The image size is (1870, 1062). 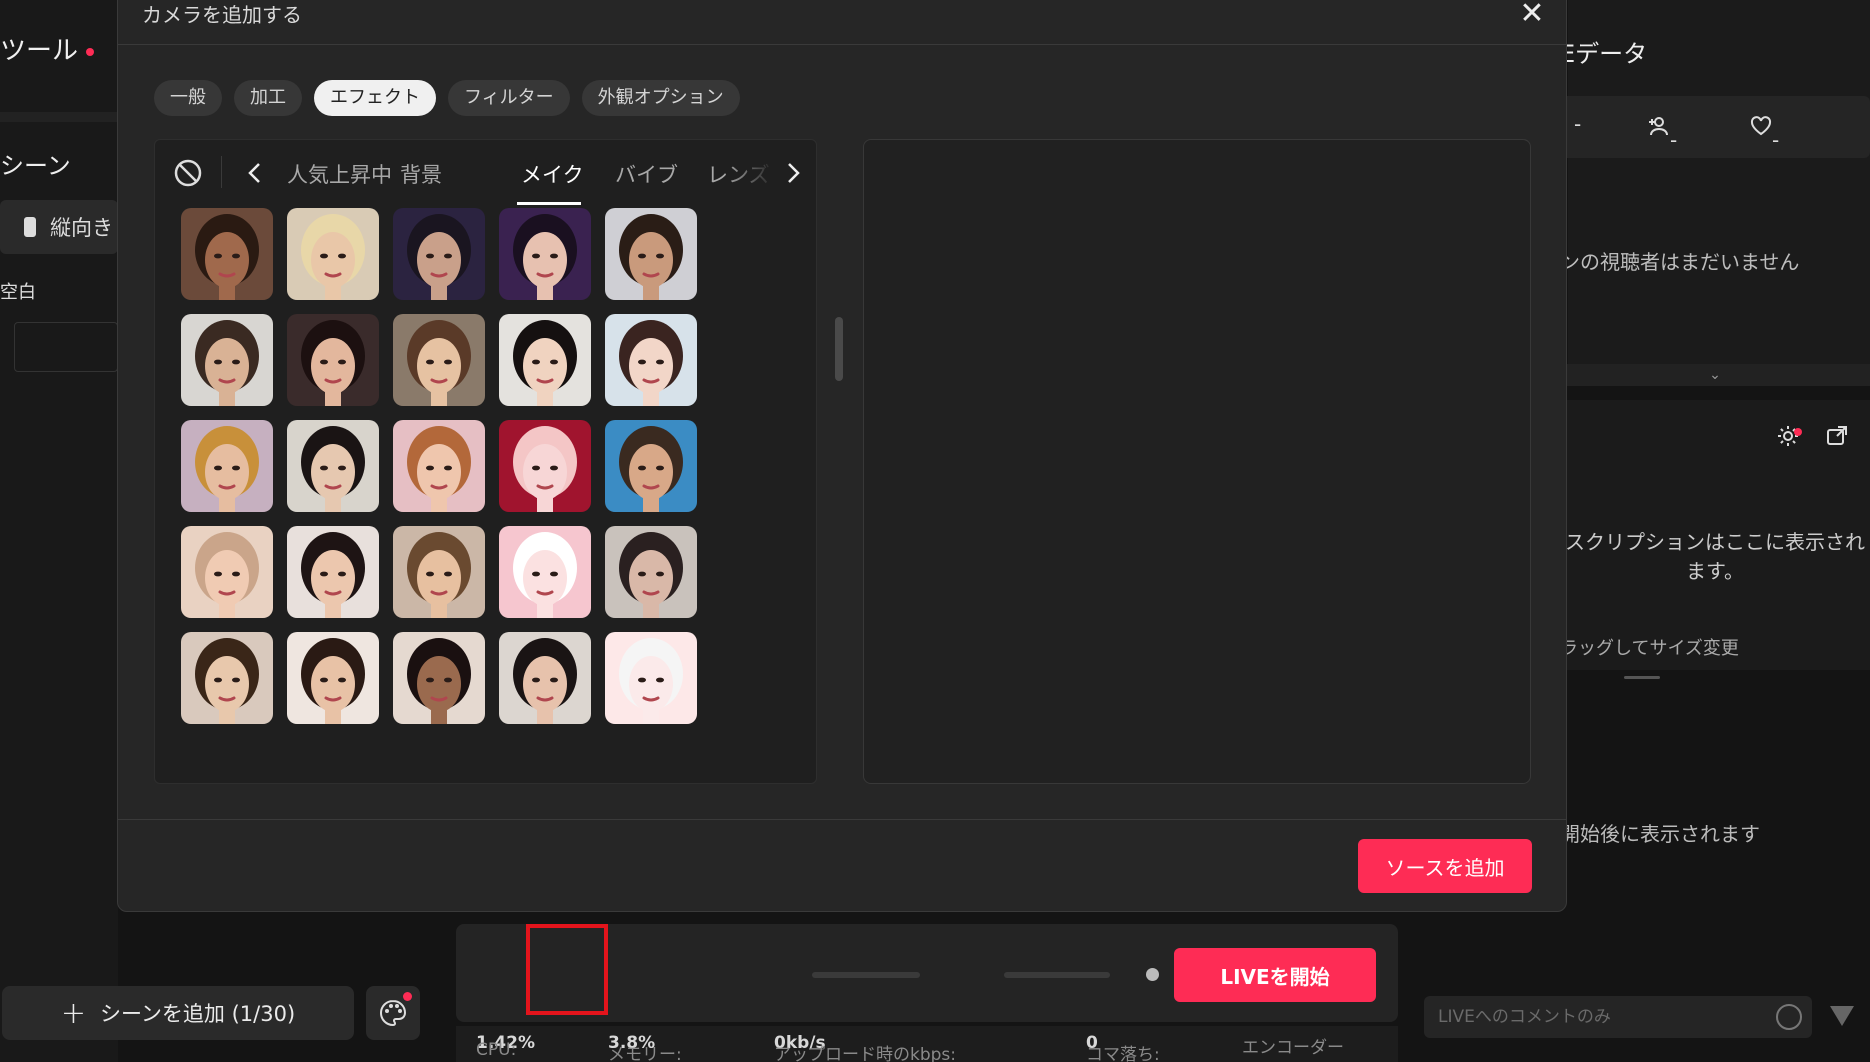 I want to click on upload-label: アップロード時のkbps:, so click(x=865, y=1053).